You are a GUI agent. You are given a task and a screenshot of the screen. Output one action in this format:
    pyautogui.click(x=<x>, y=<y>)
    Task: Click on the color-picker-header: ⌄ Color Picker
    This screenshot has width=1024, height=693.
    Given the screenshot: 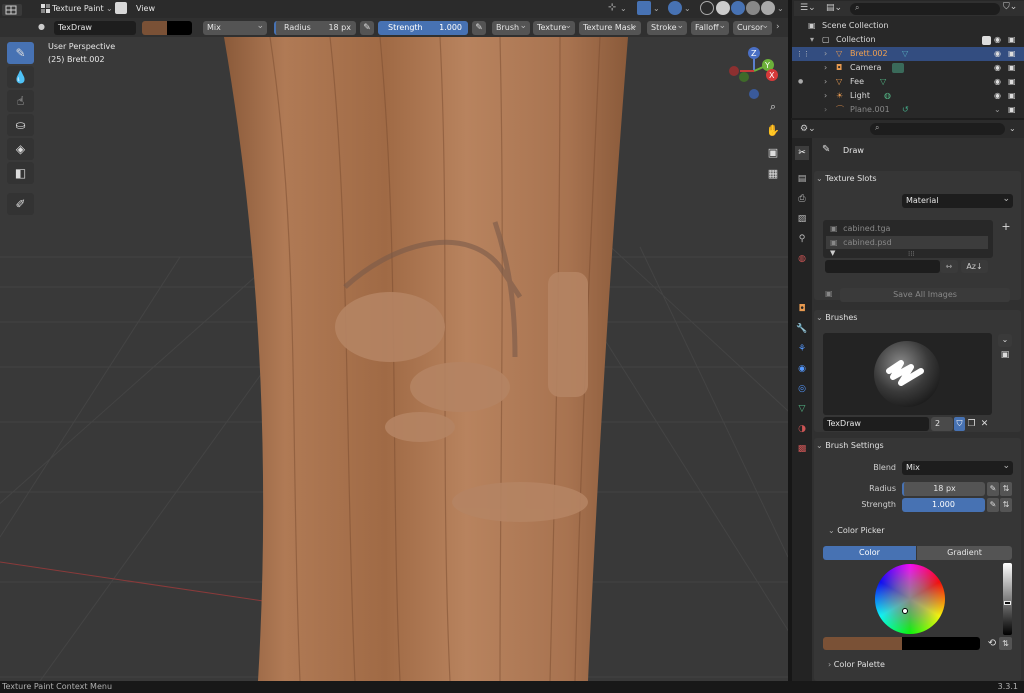 What is the action you would take?
    pyautogui.click(x=926, y=531)
    